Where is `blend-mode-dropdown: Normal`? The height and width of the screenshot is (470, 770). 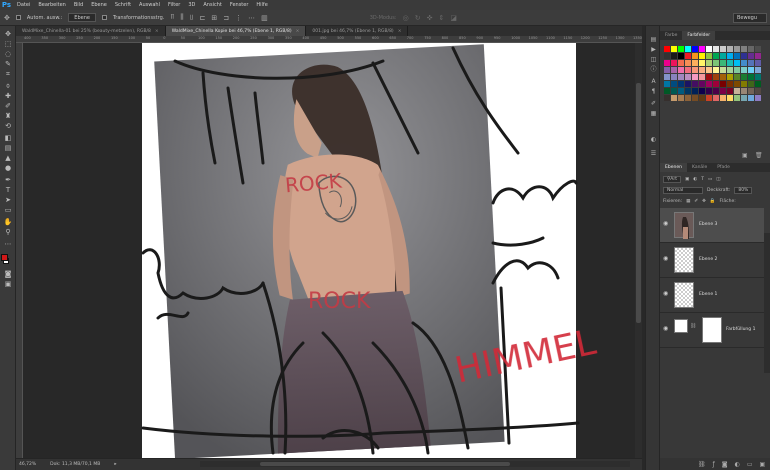
blend-mode-dropdown: Normal is located at coordinates (683, 190).